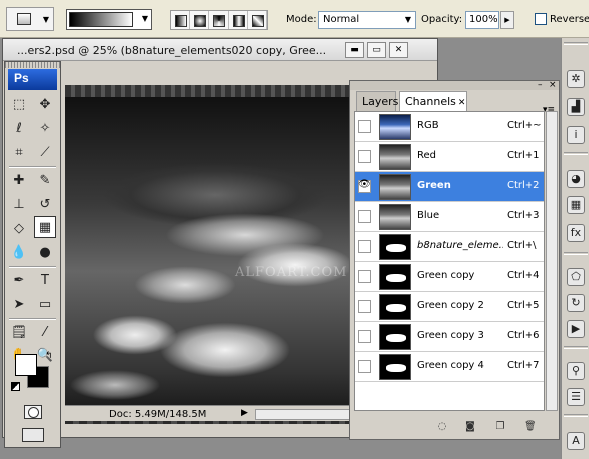 The height and width of the screenshot is (459, 589). What do you see at coordinates (449, 247) in the screenshot?
I see `channel-row: b8nature_eleme... Ctrl+\` at bounding box center [449, 247].